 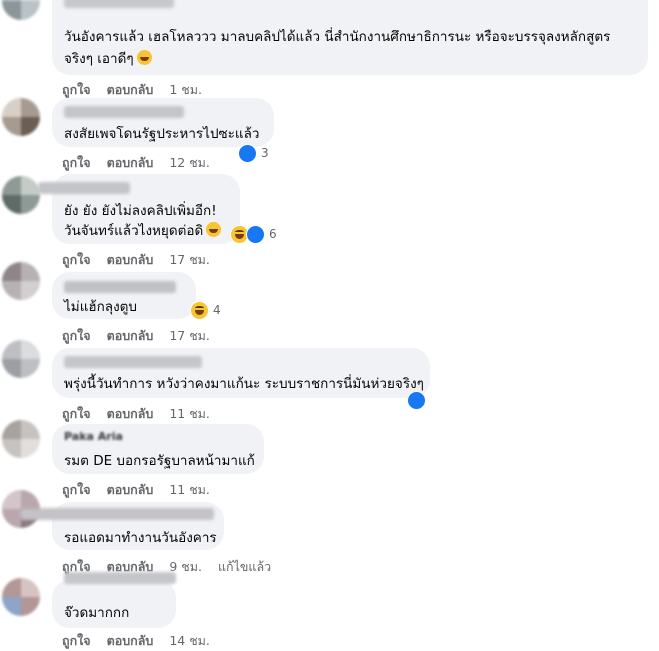 What do you see at coordinates (162, 134) in the screenshot?
I see `comment-text: สงสัยเพจโดนรัฐประหารไปซะแล้ว` at bounding box center [162, 134].